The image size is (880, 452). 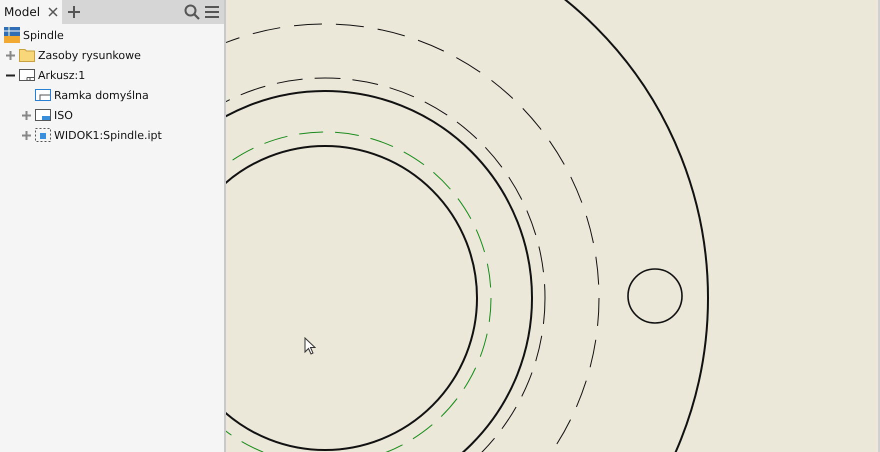 I want to click on border-icon, so click(x=43, y=95).